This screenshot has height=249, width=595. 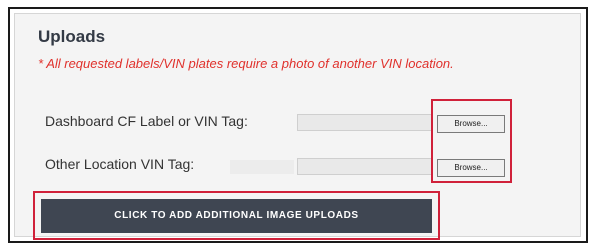 What do you see at coordinates (72, 36) in the screenshot?
I see `uploads-title: Uploads` at bounding box center [72, 36].